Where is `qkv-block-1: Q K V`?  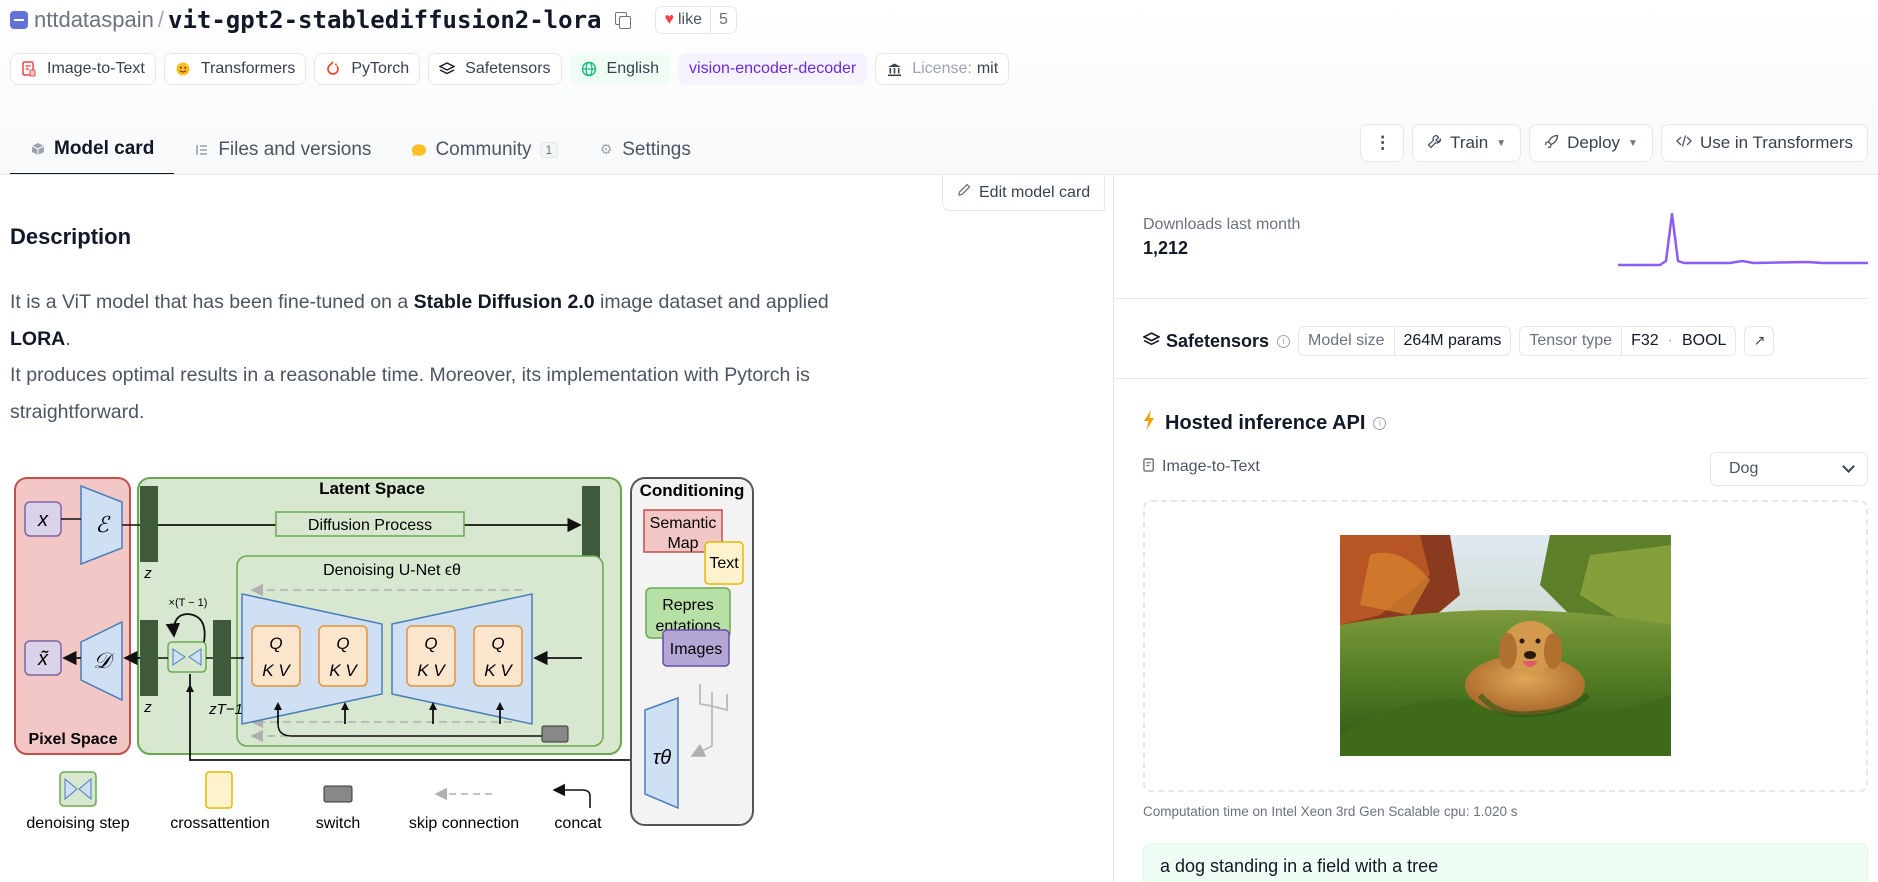 qkv-block-1: Q K V is located at coordinates (276, 656).